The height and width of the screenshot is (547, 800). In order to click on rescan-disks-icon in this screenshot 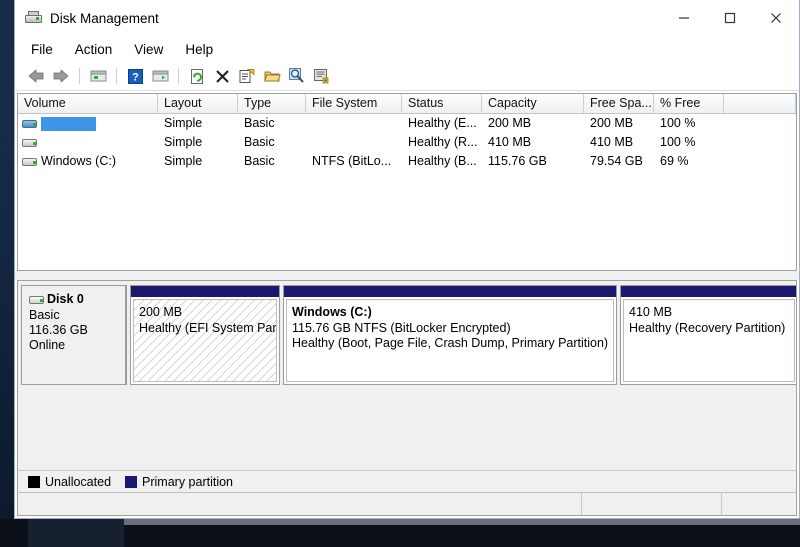, I will do `click(322, 76)`.